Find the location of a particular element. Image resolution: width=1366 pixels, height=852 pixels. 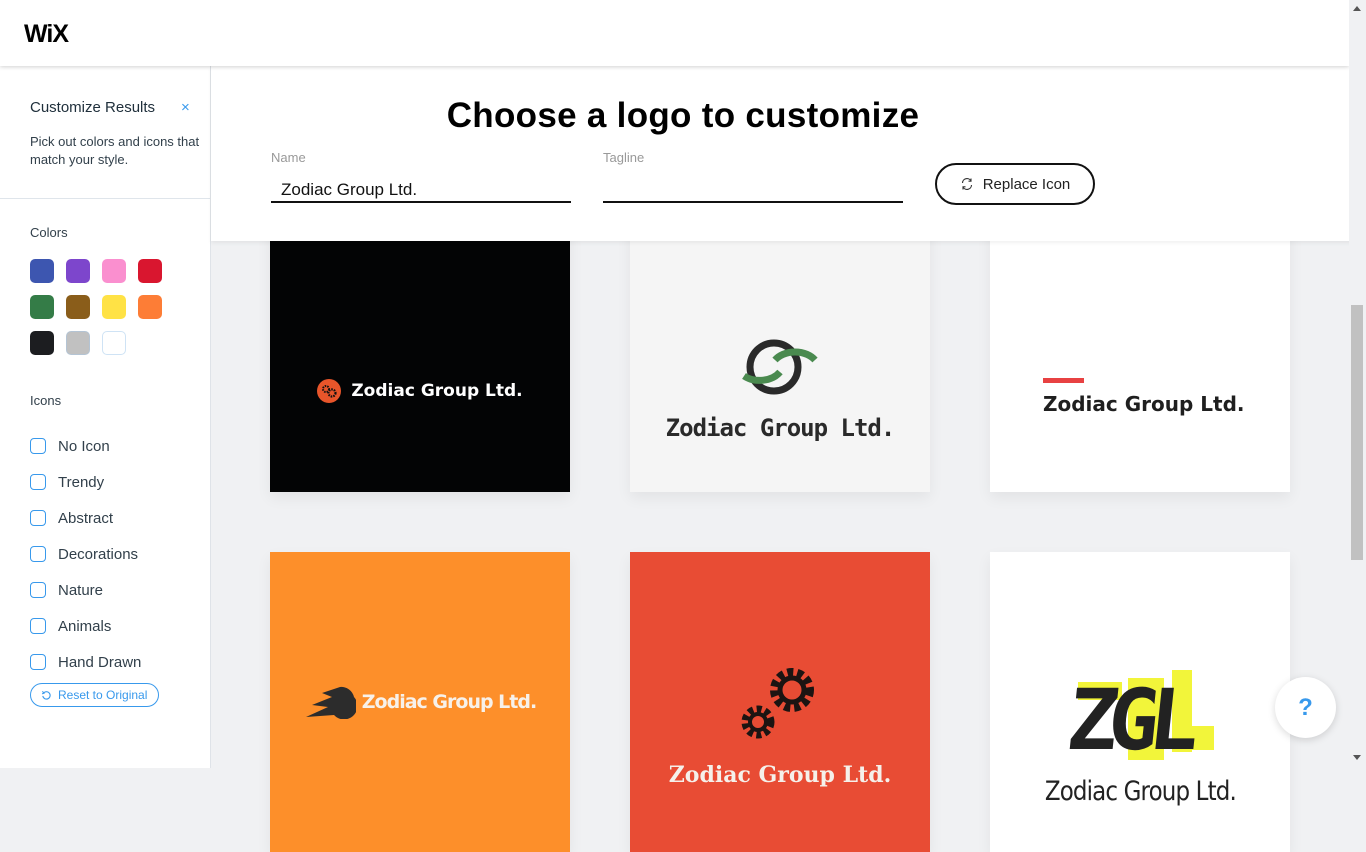

color-swatch-black is located at coordinates (42, 343).